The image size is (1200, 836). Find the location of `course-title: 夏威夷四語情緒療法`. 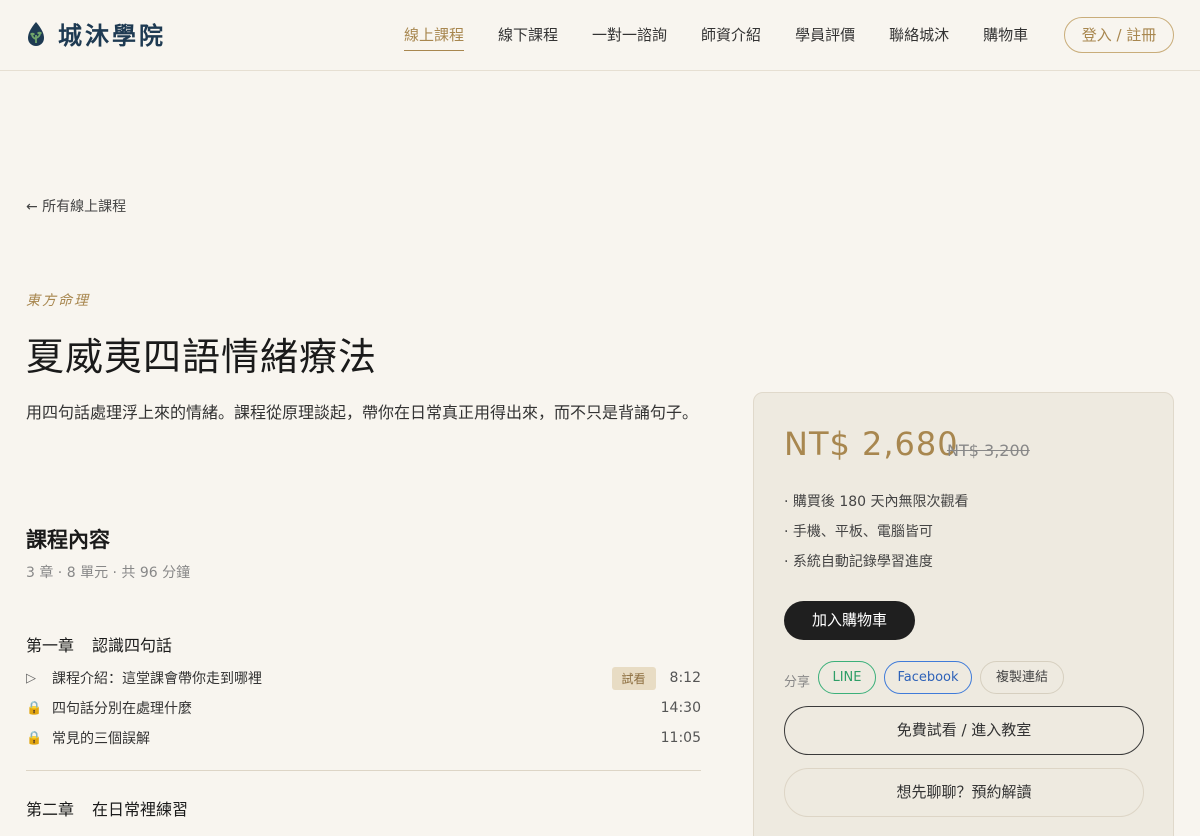

course-title: 夏威夷四語情緒療法 is located at coordinates (202, 357).